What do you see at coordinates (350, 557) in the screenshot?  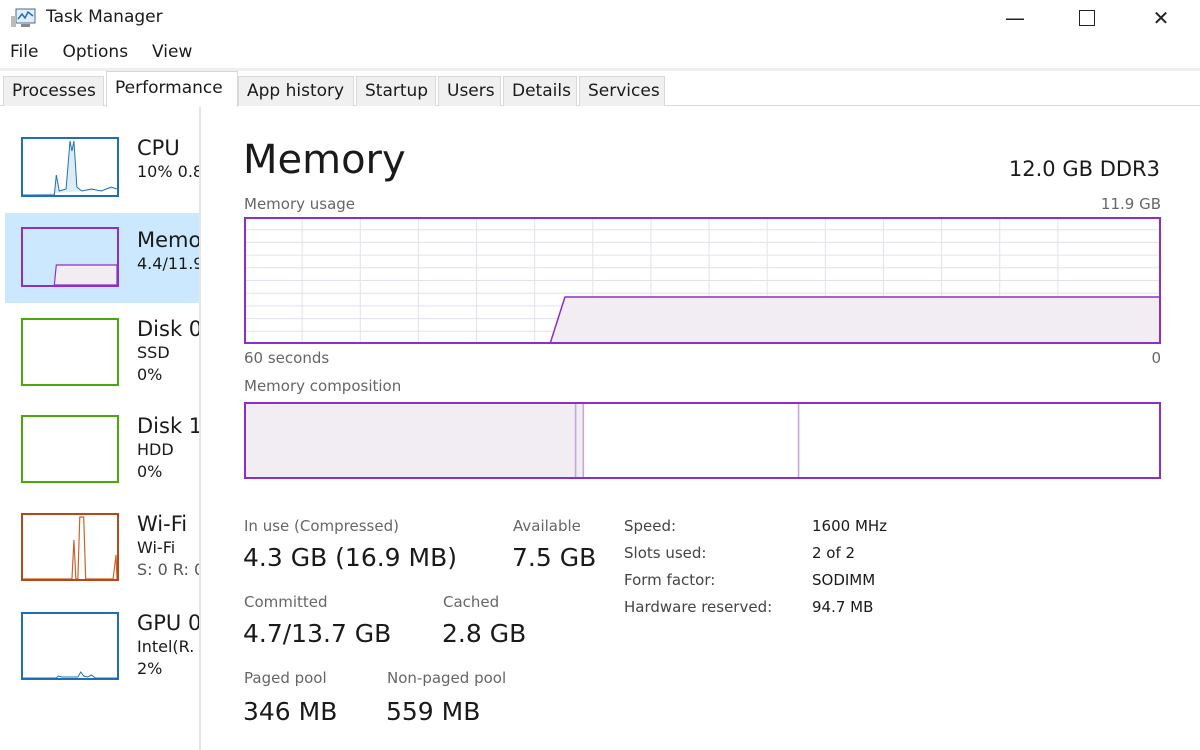 I see `in-use-value: 4.3 GB (16.9 MB)` at bounding box center [350, 557].